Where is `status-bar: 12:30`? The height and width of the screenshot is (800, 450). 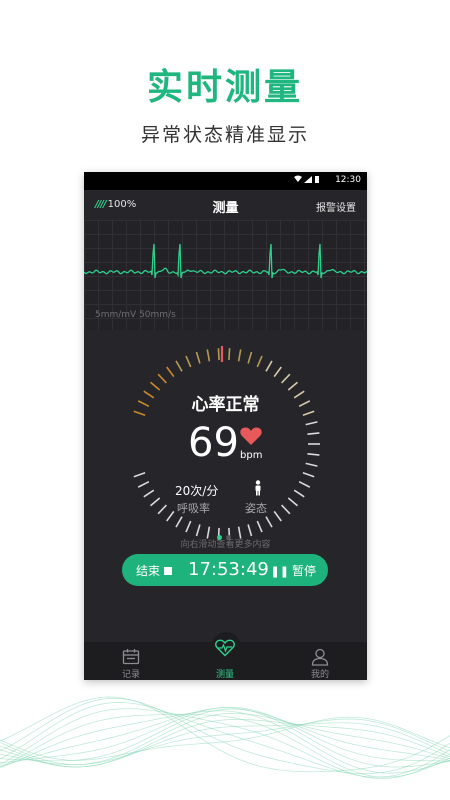
status-bar: 12:30 is located at coordinates (225, 181).